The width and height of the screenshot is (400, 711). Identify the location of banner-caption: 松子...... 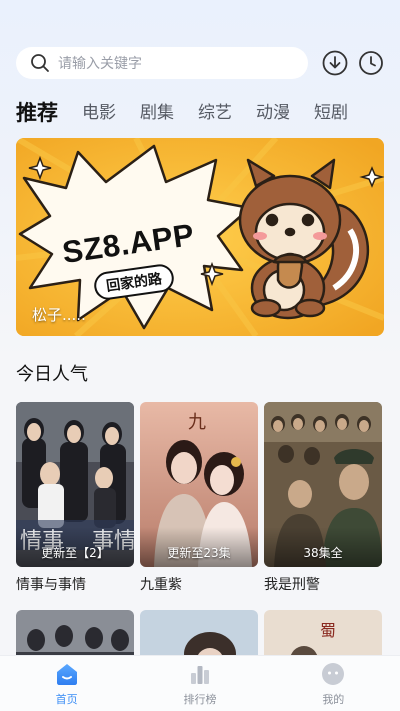
(59, 315).